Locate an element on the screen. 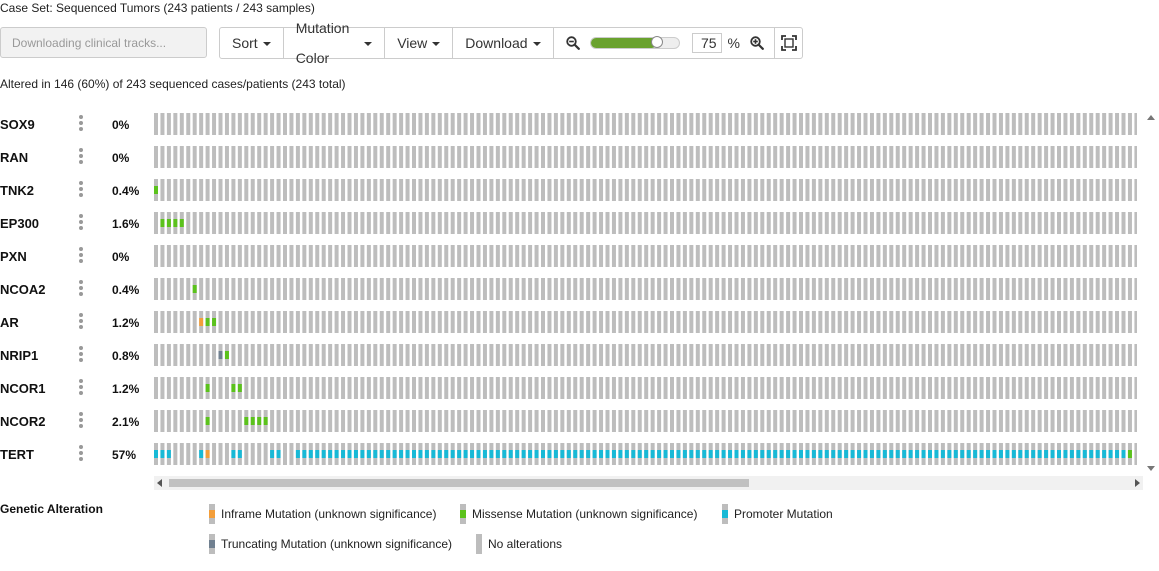 The image size is (1159, 571). zoom-slider is located at coordinates (634, 42).